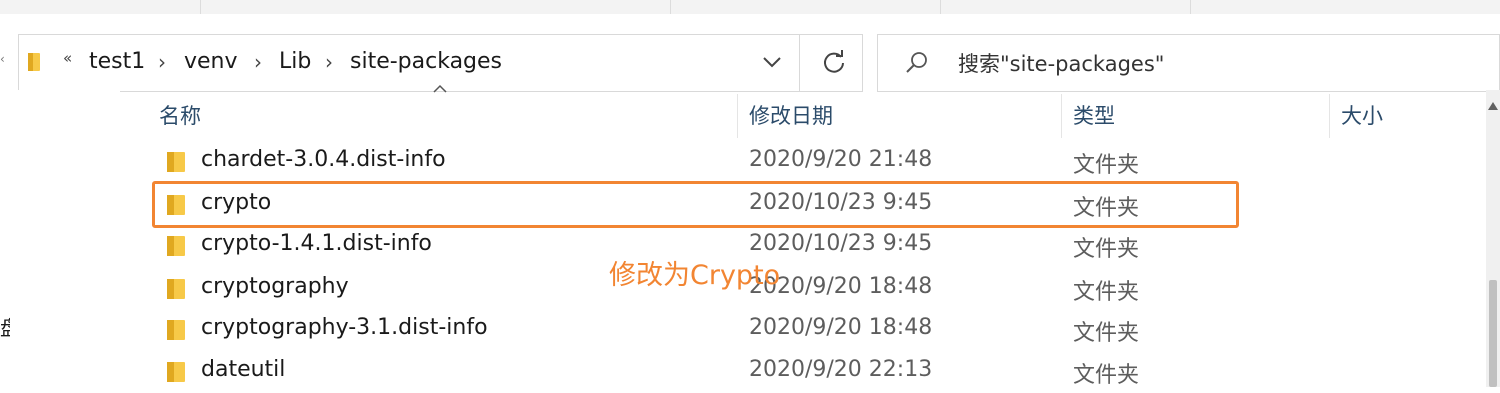 This screenshot has height=393, width=1500. I want to click on file-modified: 2020/9/20 22:13, so click(841, 369).